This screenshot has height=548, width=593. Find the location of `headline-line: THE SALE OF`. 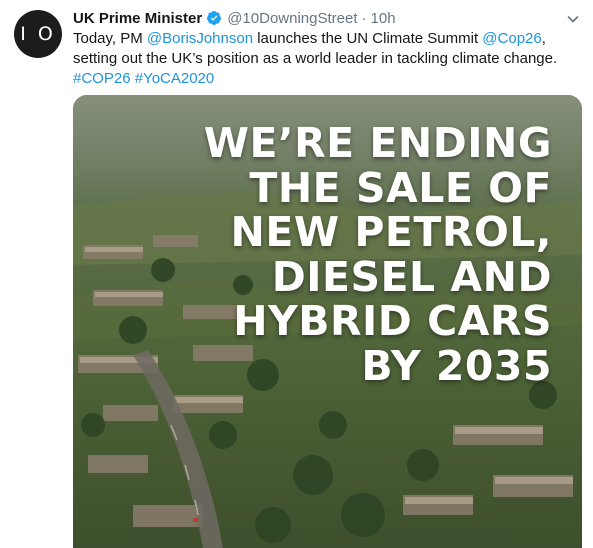

headline-line: THE SALE OF is located at coordinates (400, 187).